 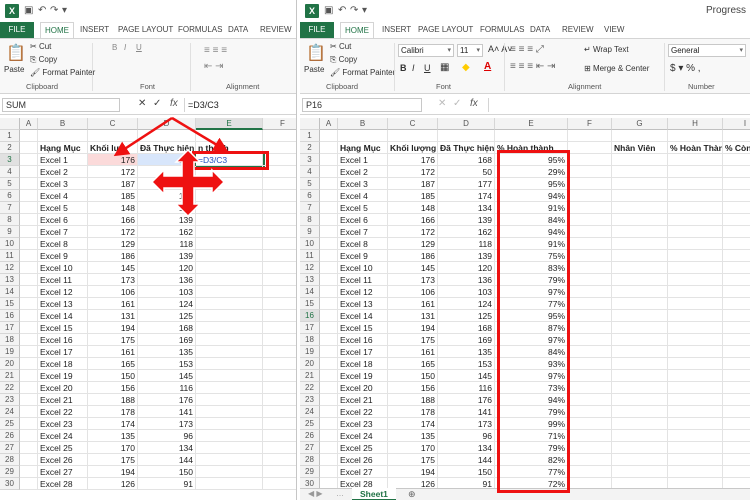 What do you see at coordinates (531, 280) in the screenshot?
I see `cell-e13: 79%` at bounding box center [531, 280].